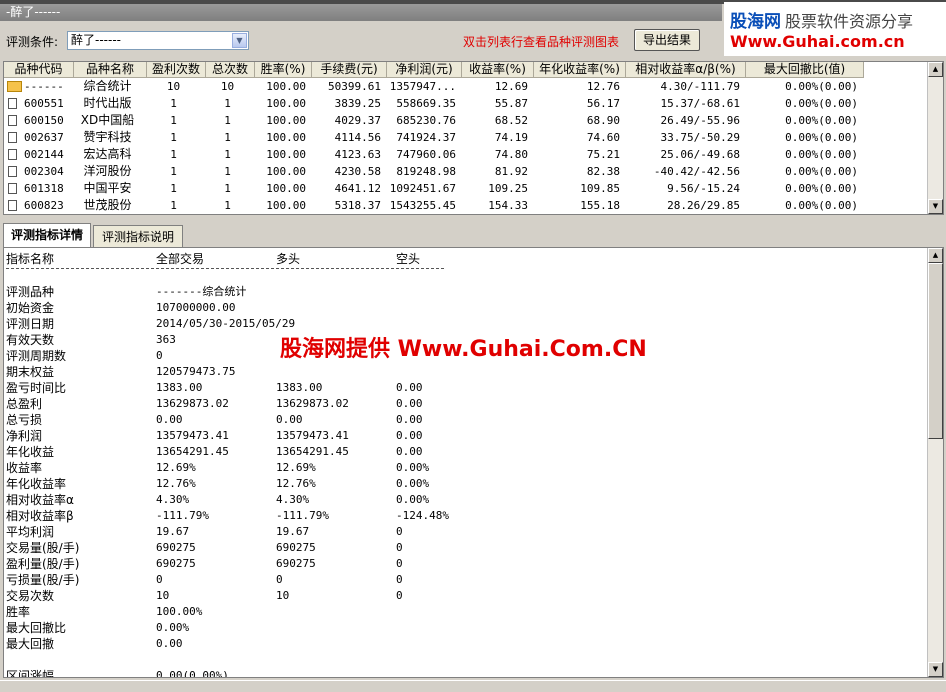 The height and width of the screenshot is (692, 946). Describe the element at coordinates (24, 436) in the screenshot. I see `metric-label: 净利润` at that location.